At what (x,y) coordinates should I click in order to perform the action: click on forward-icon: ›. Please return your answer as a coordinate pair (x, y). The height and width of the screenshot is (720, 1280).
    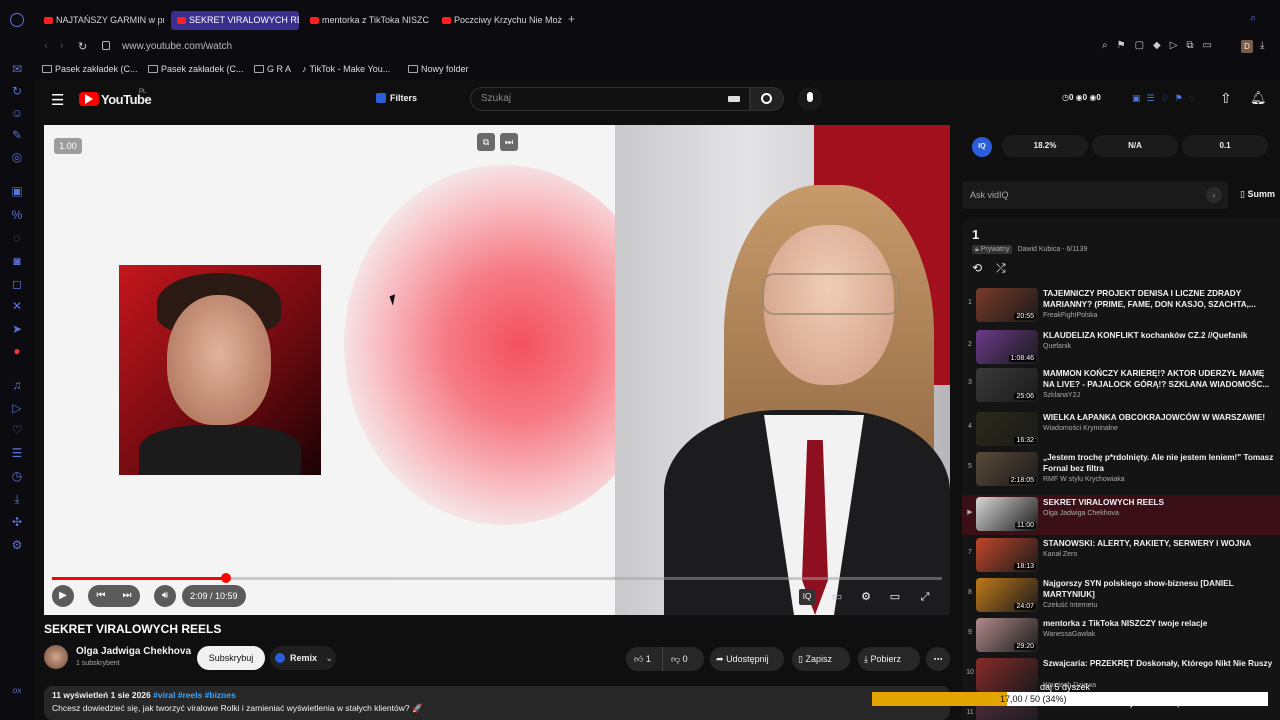
    Looking at the image, I should click on (62, 46).